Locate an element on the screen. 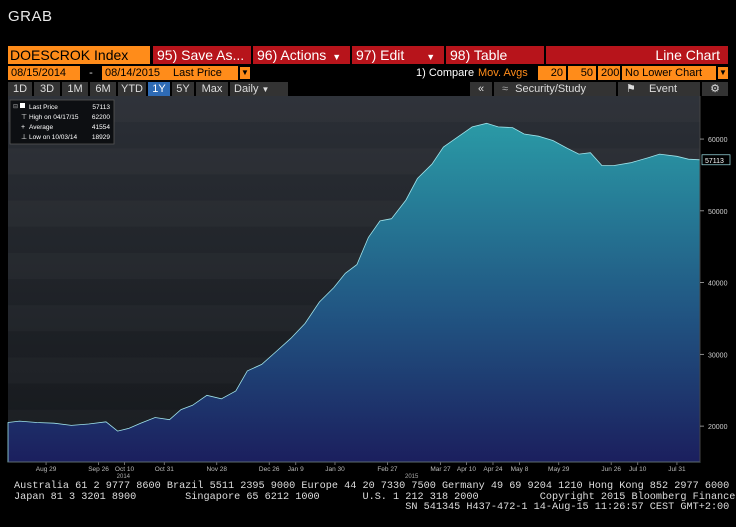  start-date-field: 08/15/2014 is located at coordinates (44, 73).